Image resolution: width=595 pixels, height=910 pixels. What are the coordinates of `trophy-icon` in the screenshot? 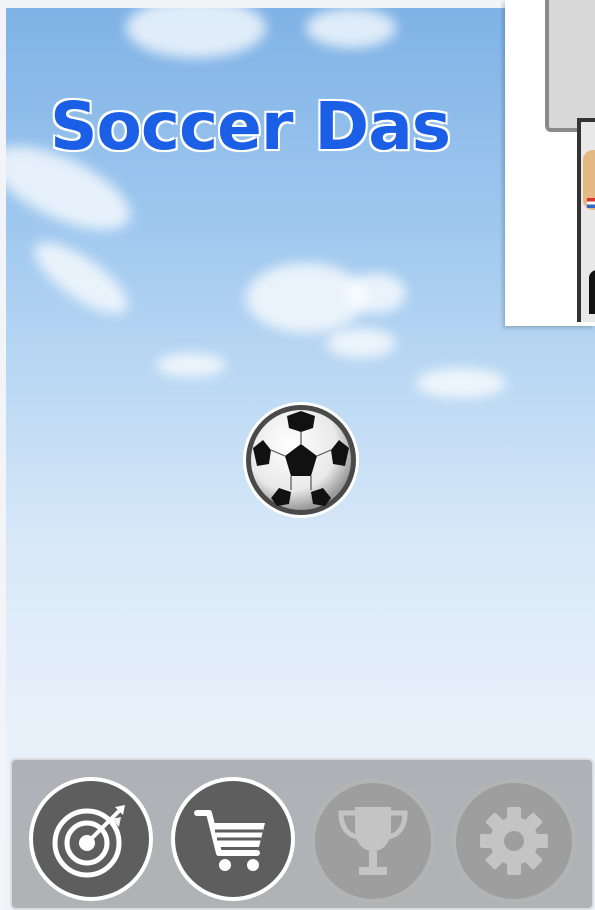 It's located at (373, 841).